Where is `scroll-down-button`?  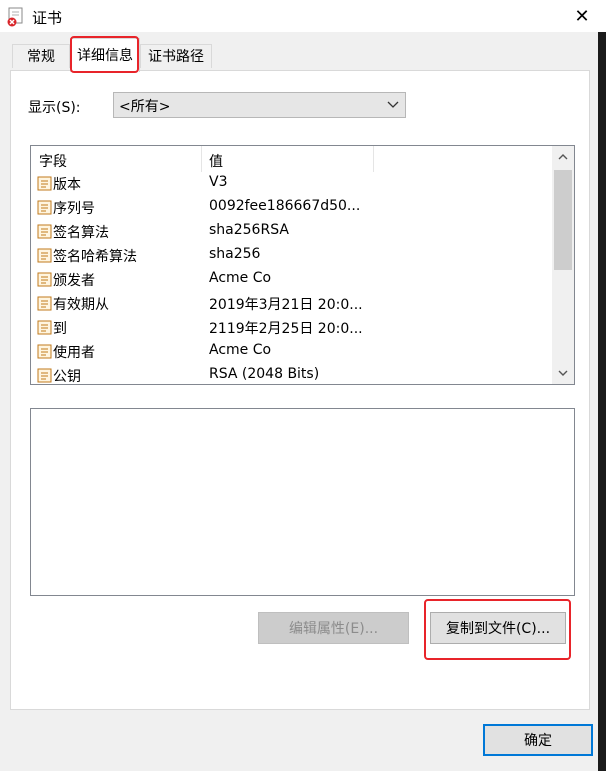 scroll-down-button is located at coordinates (563, 373).